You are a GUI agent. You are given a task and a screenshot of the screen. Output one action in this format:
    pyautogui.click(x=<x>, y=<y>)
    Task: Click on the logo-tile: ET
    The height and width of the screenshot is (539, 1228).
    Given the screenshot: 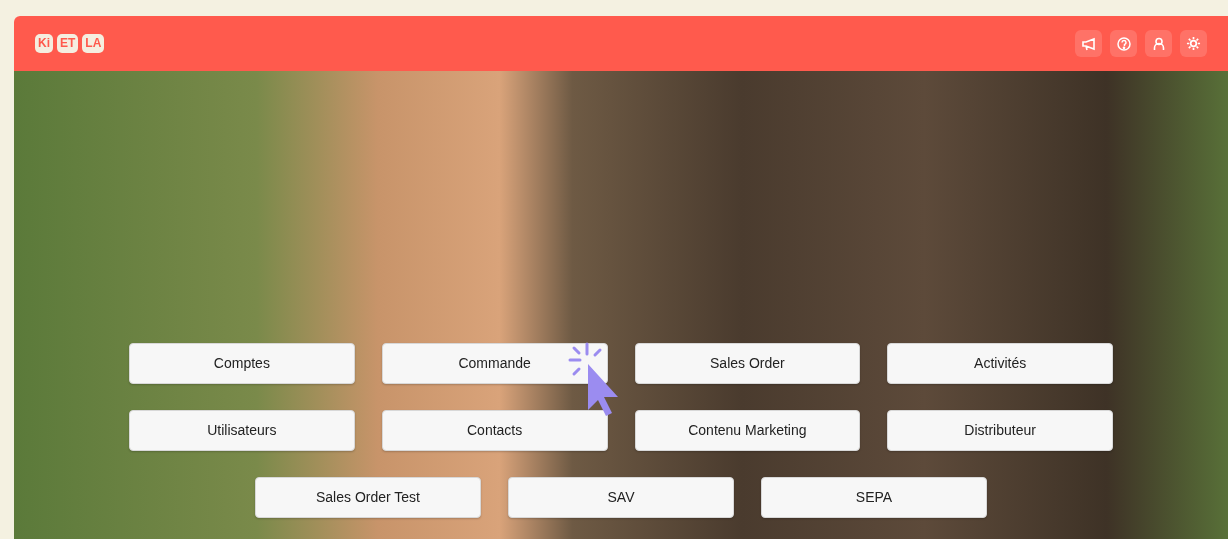 What is the action you would take?
    pyautogui.click(x=68, y=43)
    